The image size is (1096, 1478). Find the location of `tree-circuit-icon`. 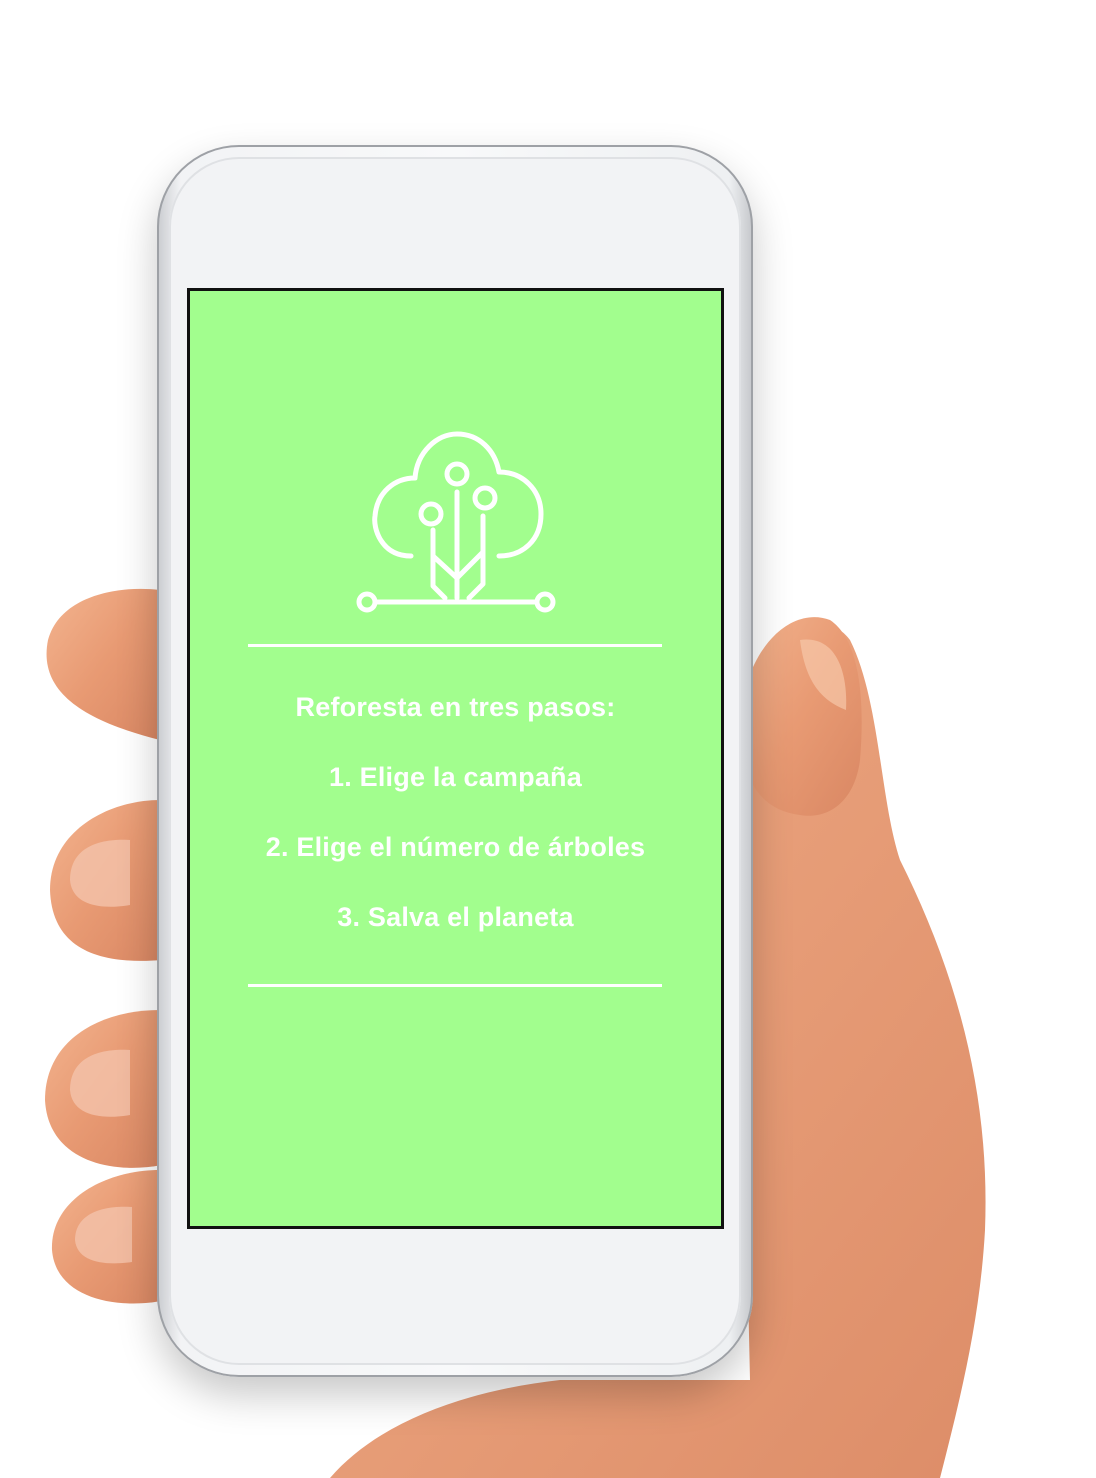

tree-circuit-icon is located at coordinates (456, 522).